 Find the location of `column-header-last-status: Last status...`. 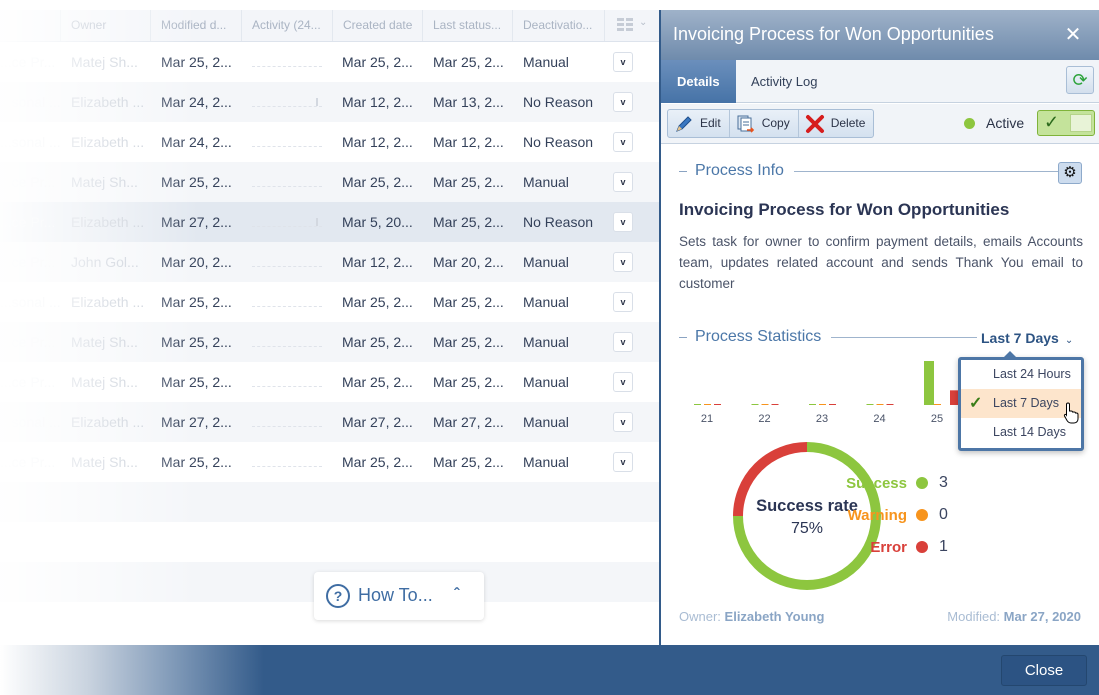

column-header-last-status: Last status... is located at coordinates (467, 25).